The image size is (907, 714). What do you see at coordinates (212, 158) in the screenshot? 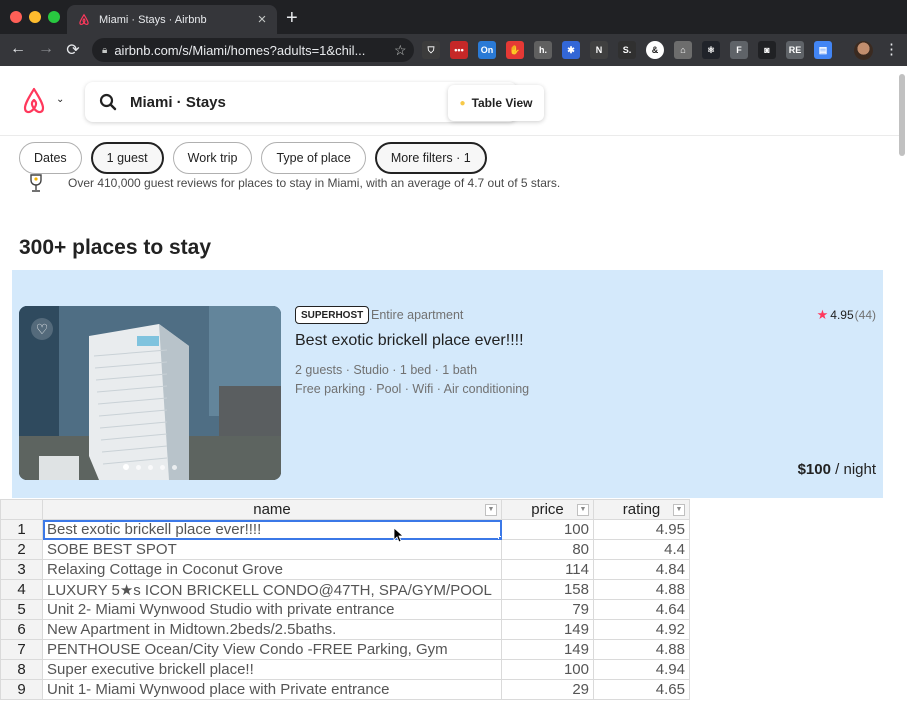
I see `filter-work-trip-button: Work trip` at bounding box center [212, 158].